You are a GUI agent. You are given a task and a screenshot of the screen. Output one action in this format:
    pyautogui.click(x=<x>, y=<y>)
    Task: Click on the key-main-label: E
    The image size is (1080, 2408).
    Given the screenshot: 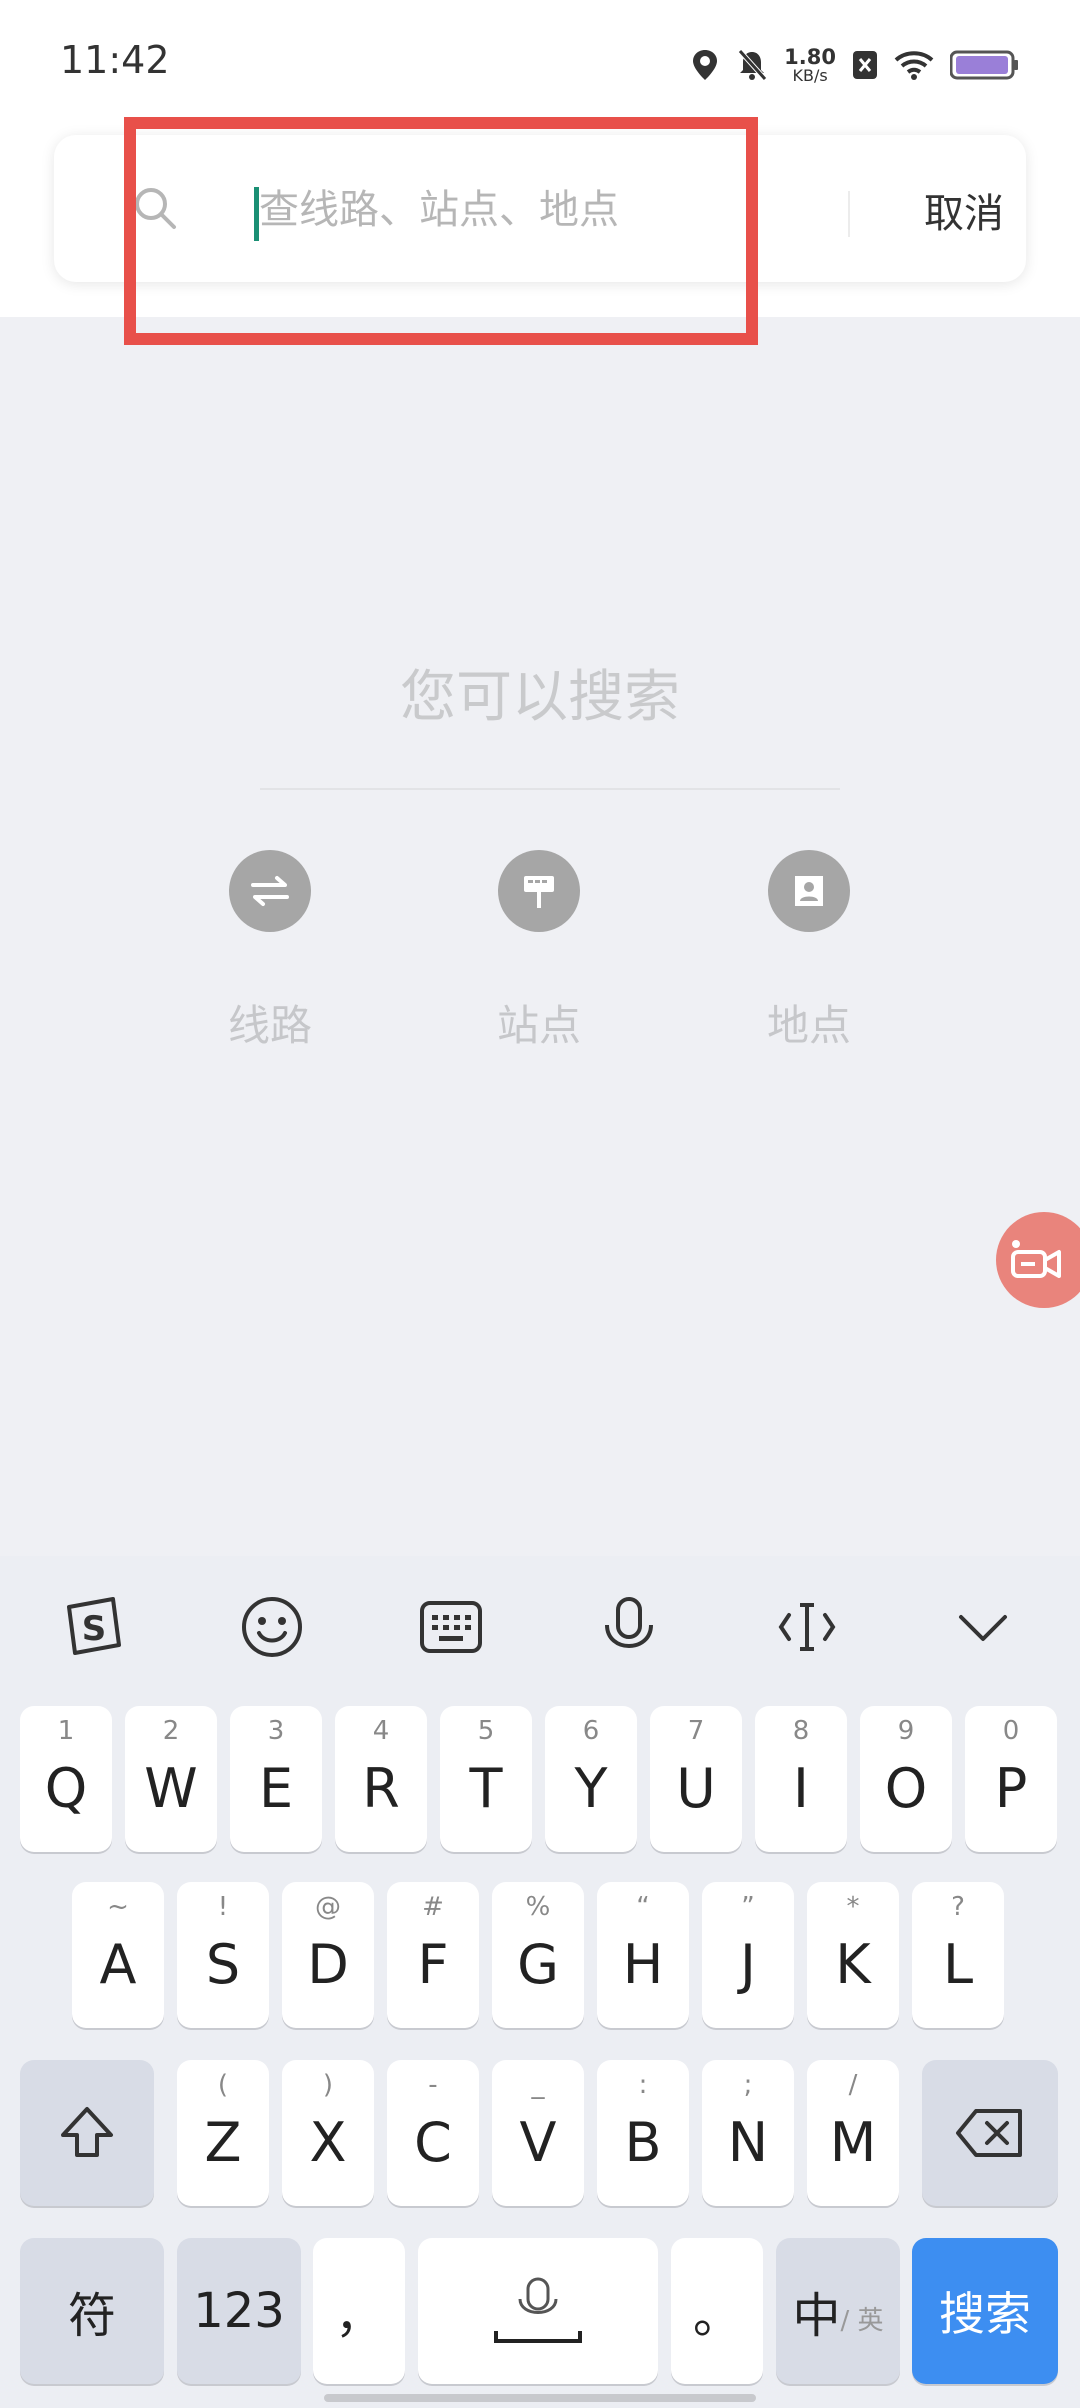 What is the action you would take?
    pyautogui.click(x=276, y=1788)
    